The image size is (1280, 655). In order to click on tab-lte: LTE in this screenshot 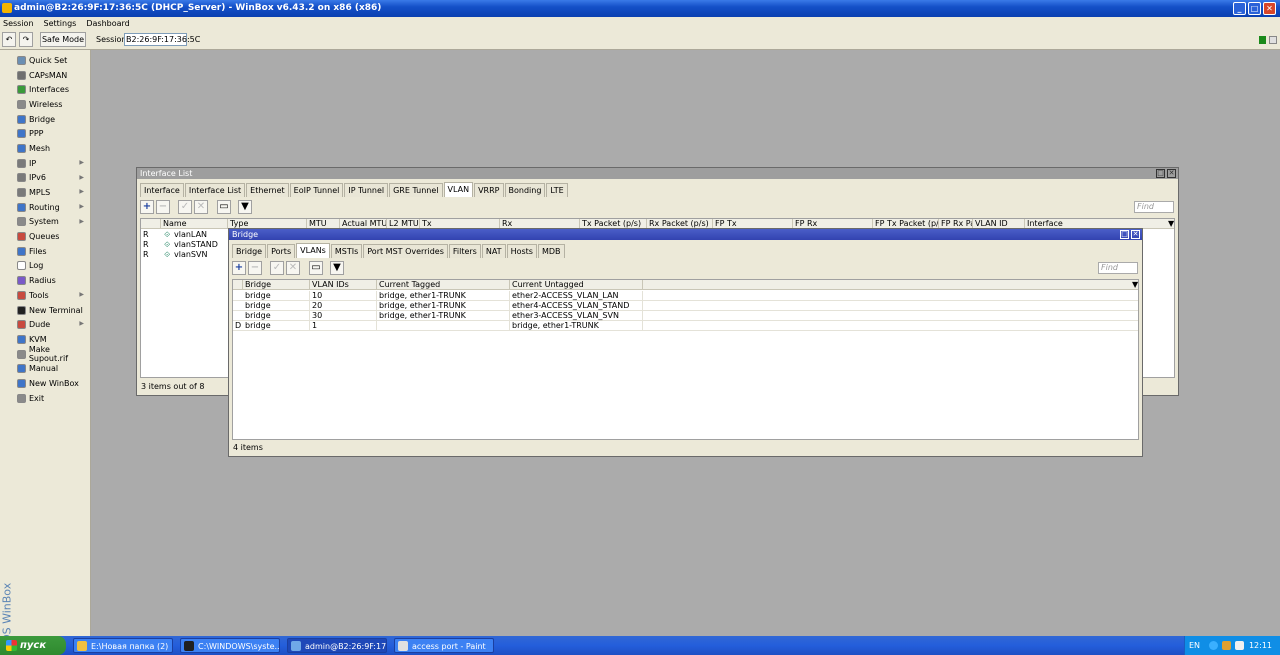, I will do `click(557, 190)`.